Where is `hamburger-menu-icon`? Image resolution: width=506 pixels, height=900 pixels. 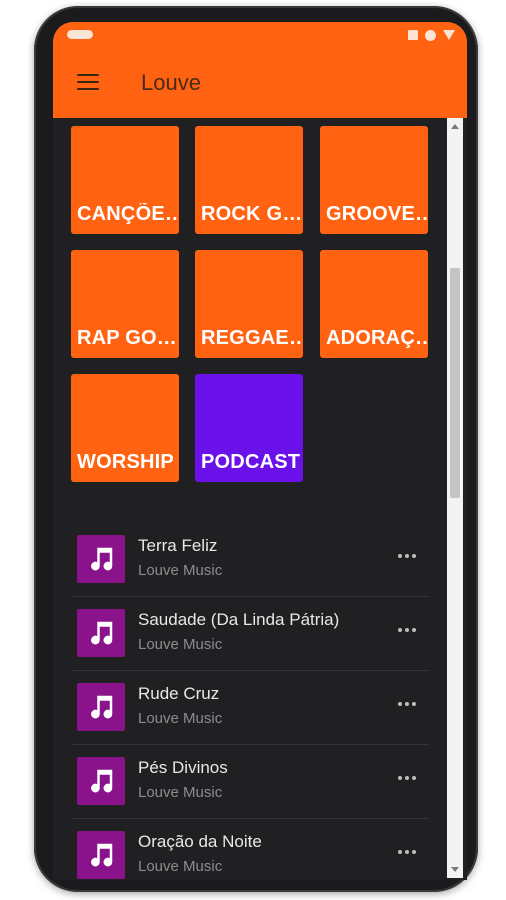
hamburger-menu-icon is located at coordinates (88, 82).